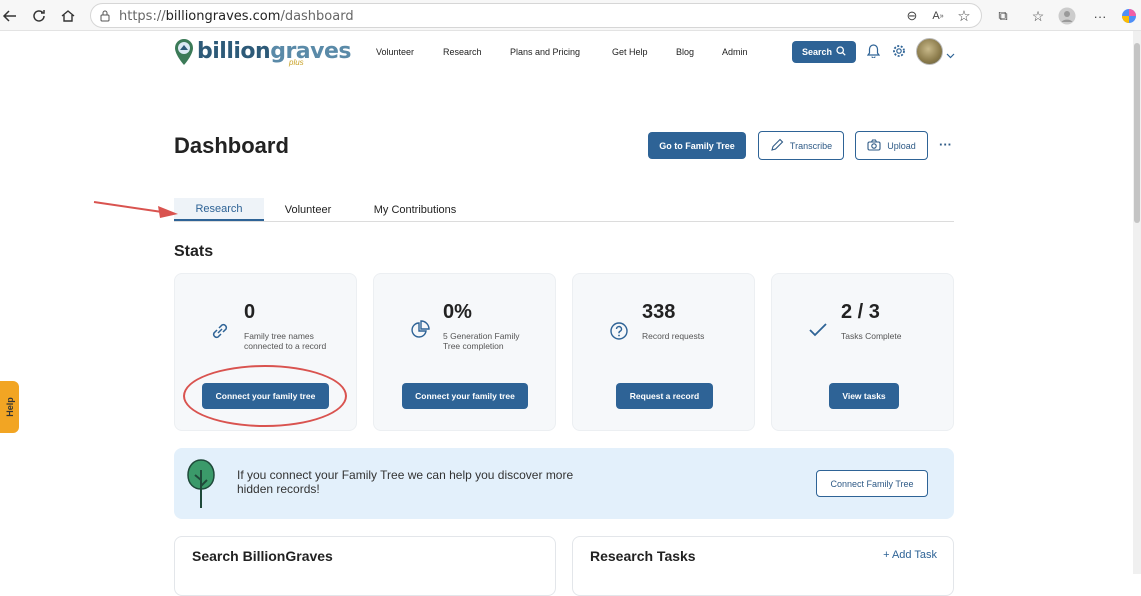 The width and height of the screenshot is (1141, 596). Describe the element at coordinates (871, 336) in the screenshot. I see `stat-label: Tasks Complete` at that location.